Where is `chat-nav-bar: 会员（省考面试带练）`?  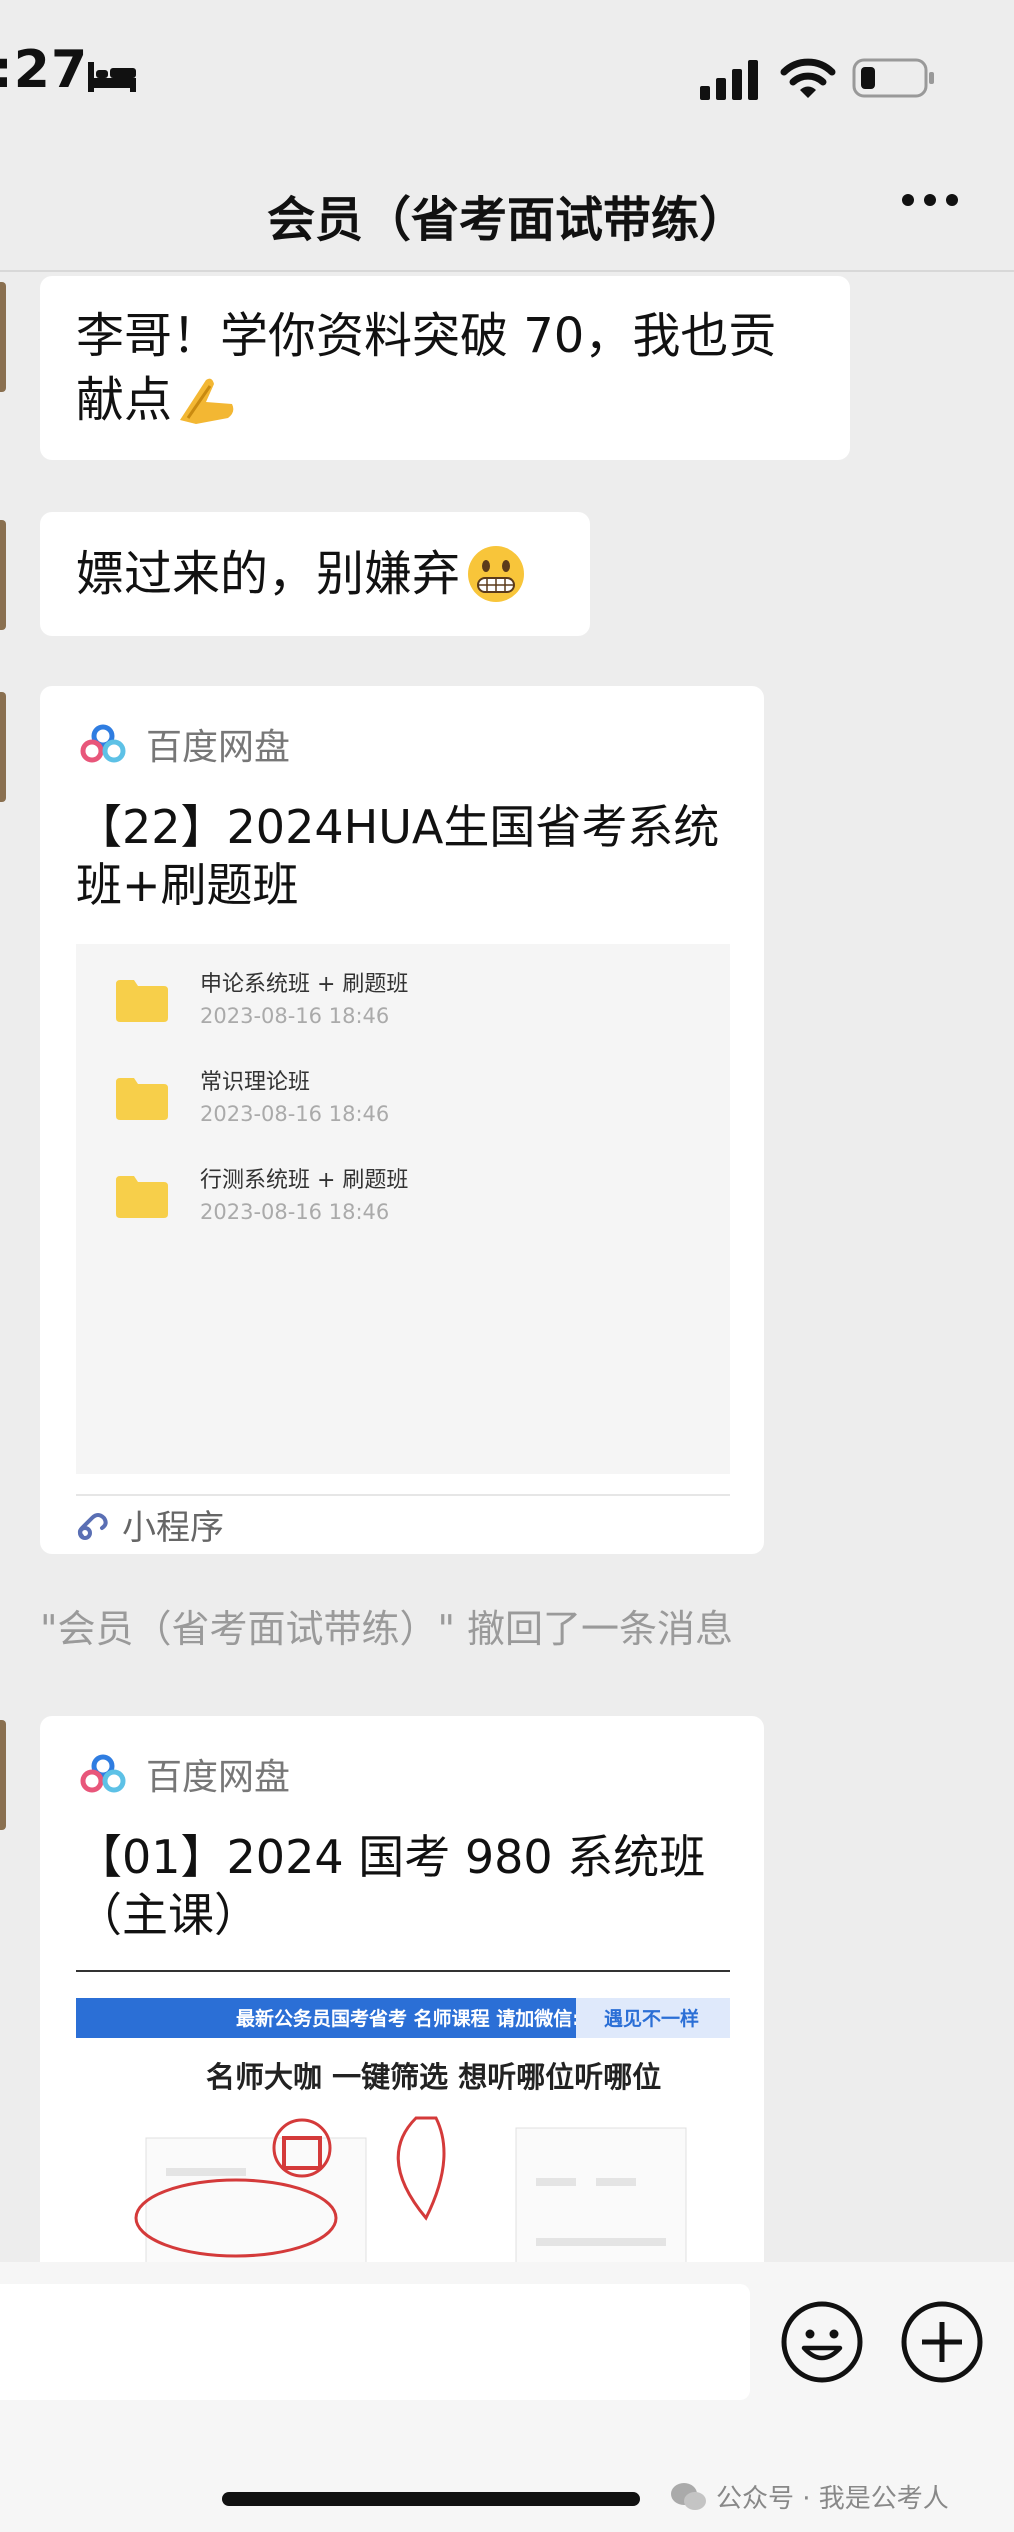 chat-nav-bar: 会员（省考面试带练） is located at coordinates (507, 211).